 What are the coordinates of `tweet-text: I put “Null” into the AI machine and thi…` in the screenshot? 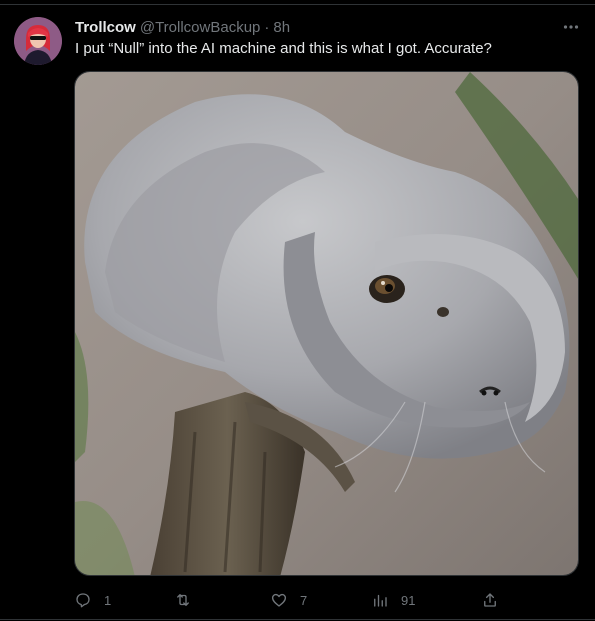 It's located at (283, 48).